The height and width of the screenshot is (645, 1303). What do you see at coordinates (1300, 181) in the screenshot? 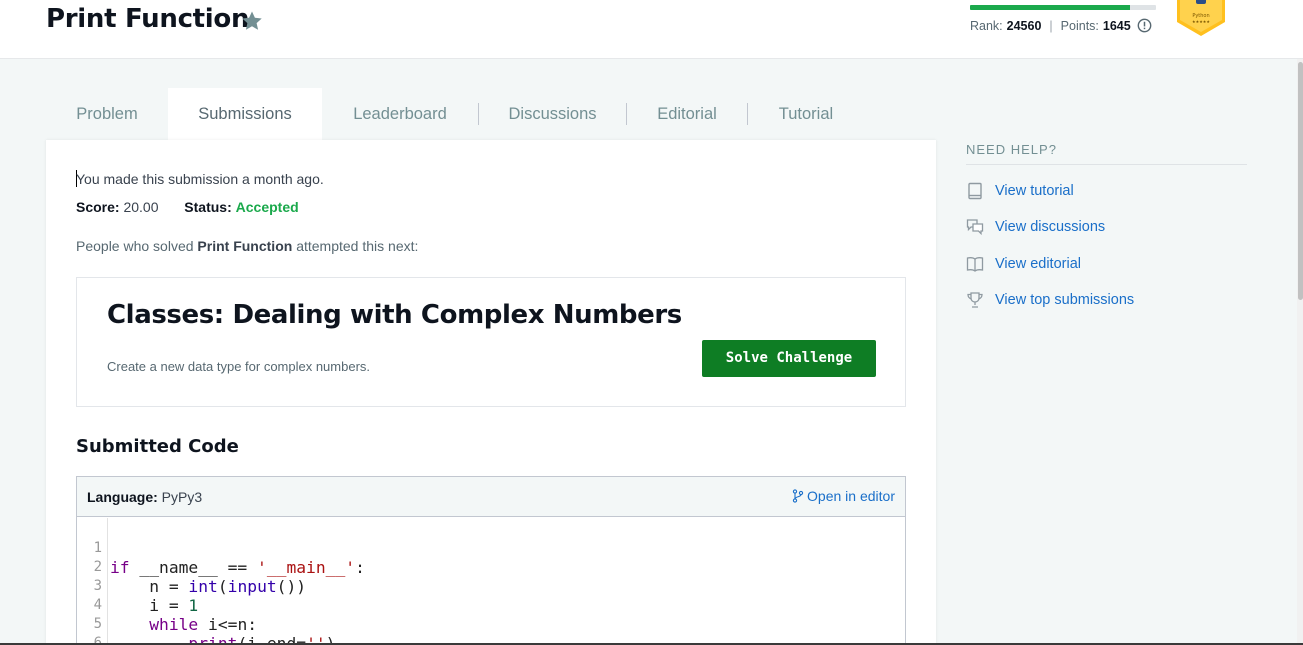
I see `scrollbar-thumb` at bounding box center [1300, 181].